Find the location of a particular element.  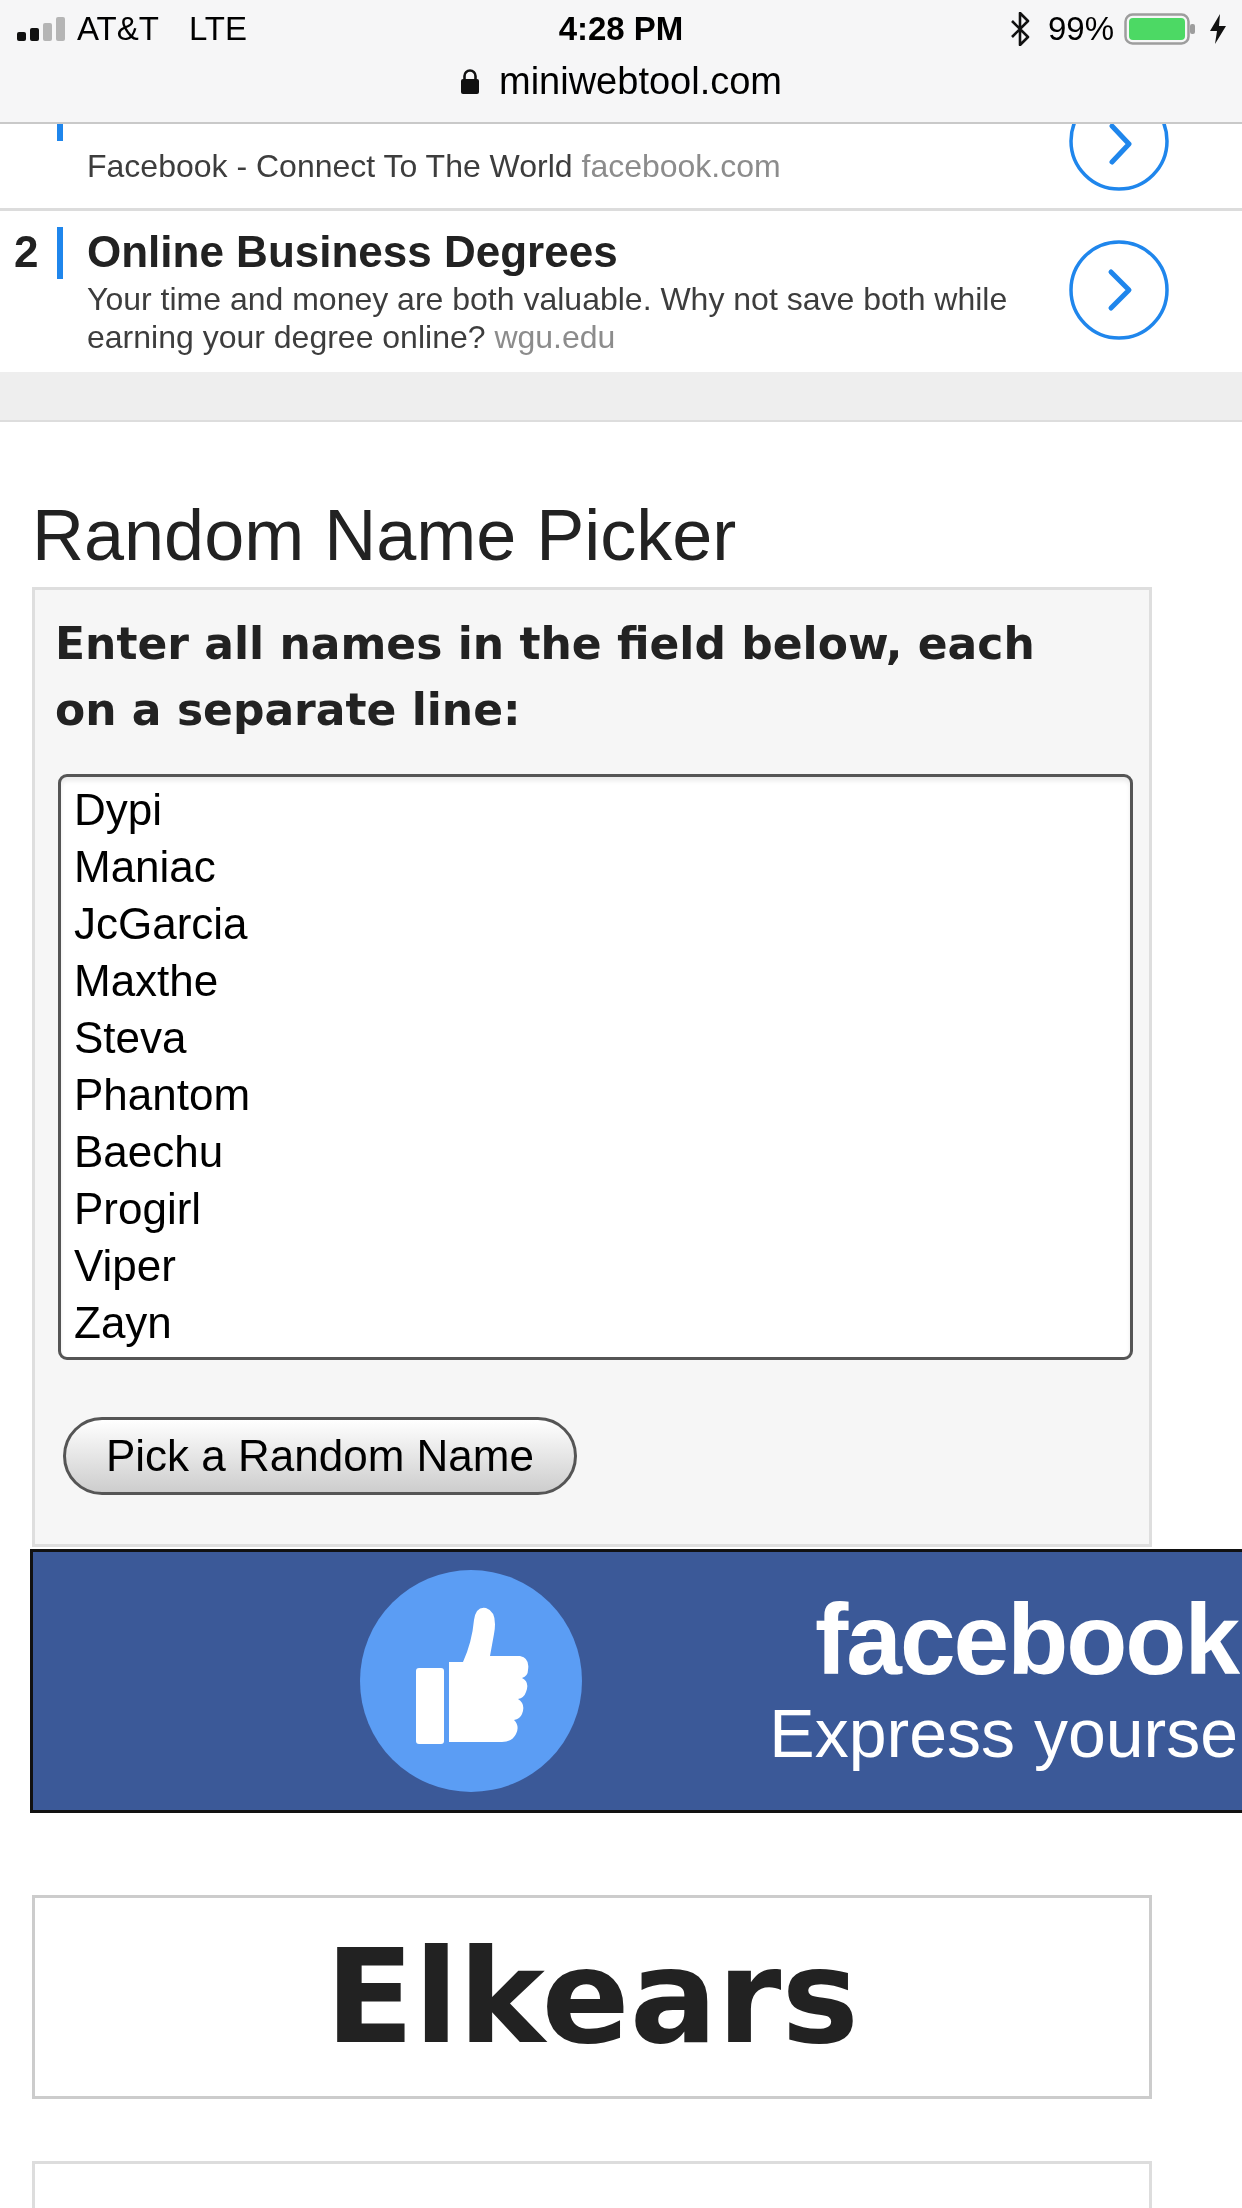

ad-row: Facebook - Connect To The World facebook.com is located at coordinates (621, 167).